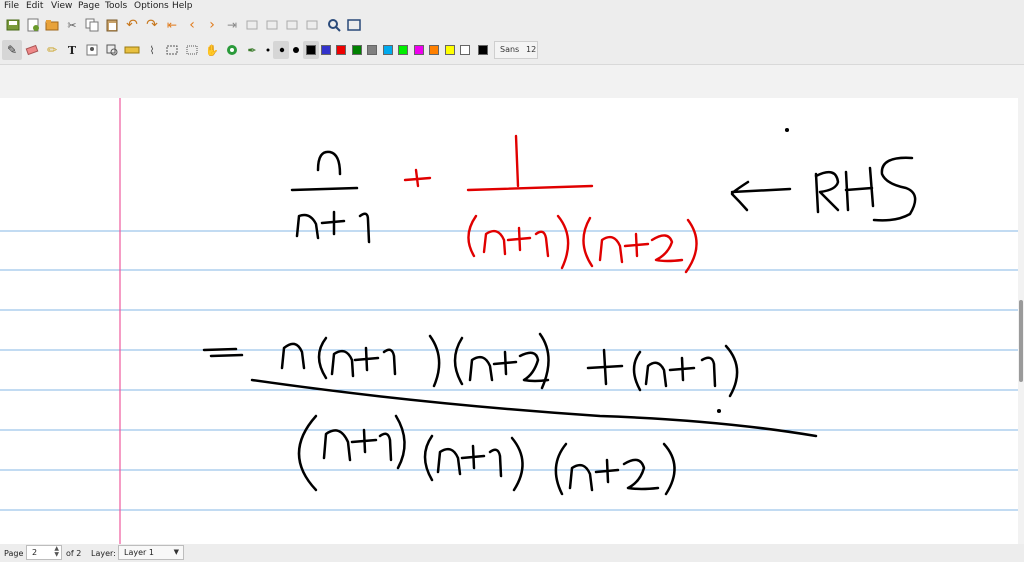 Image resolution: width=1024 pixels, height=562 pixels. I want to click on image-tool-icon, so click(92, 50).